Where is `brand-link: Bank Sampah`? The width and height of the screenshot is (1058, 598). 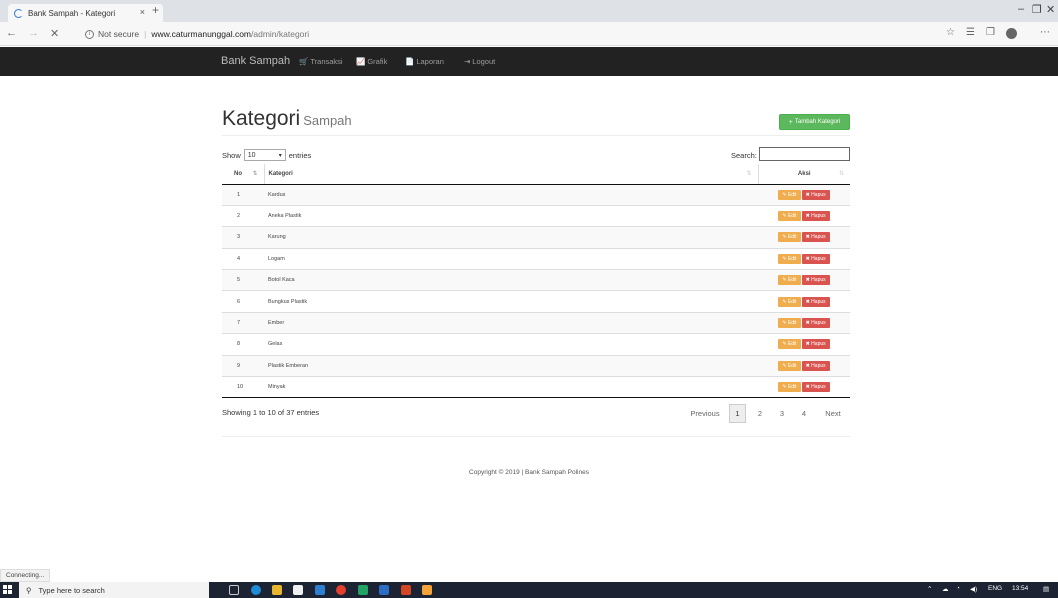 brand-link: Bank Sampah is located at coordinates (255, 61).